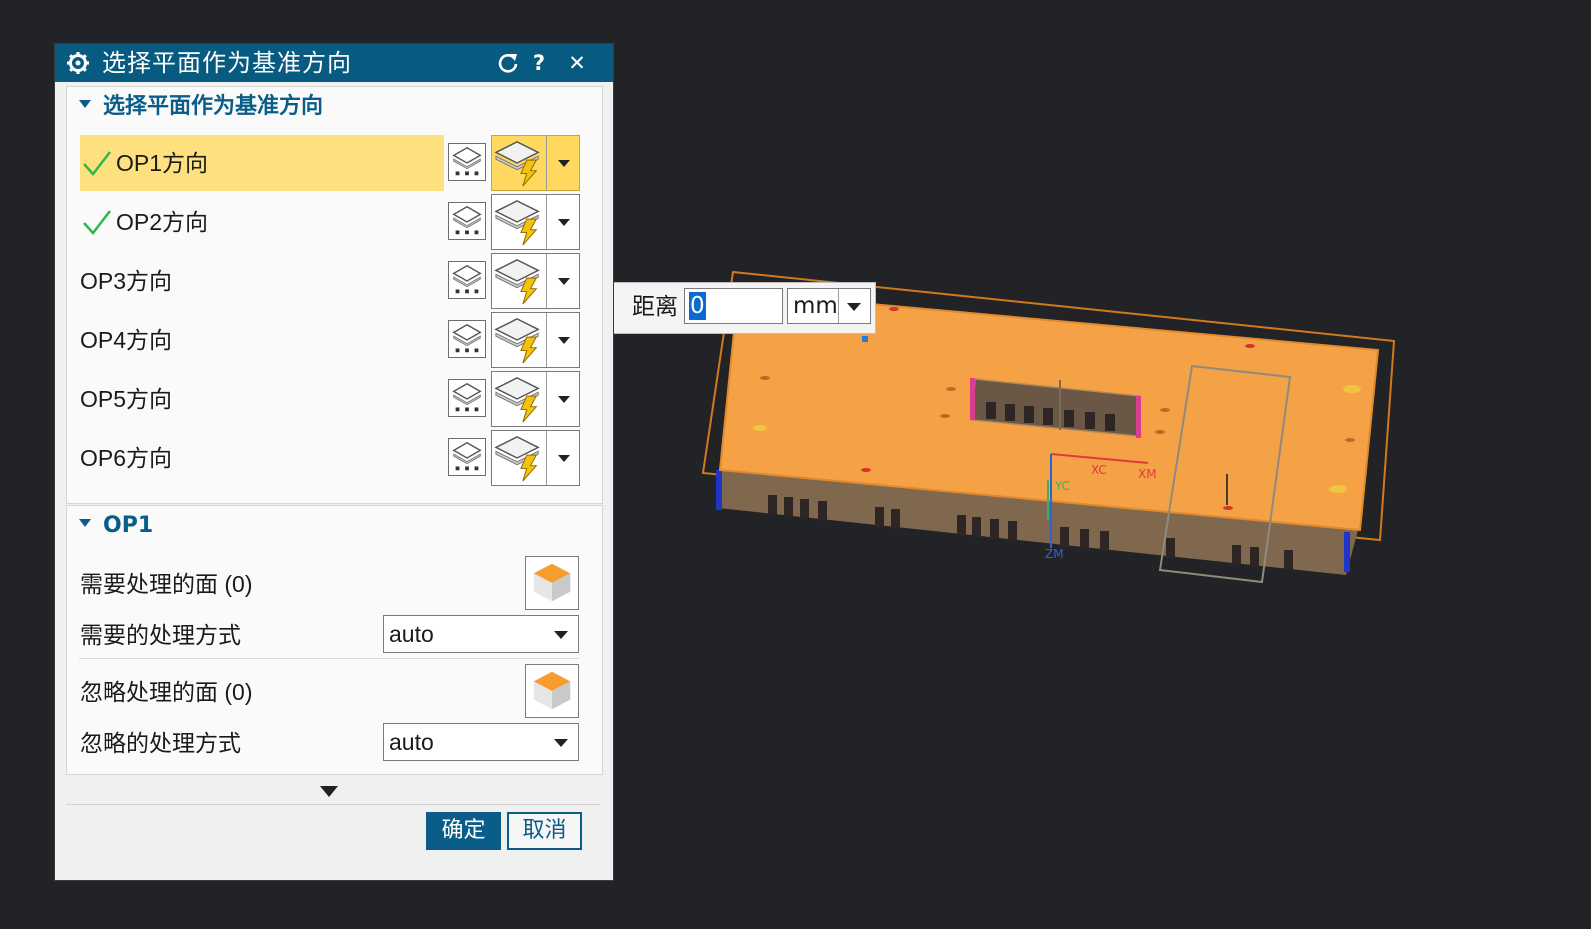 This screenshot has height=929, width=1591. What do you see at coordinates (1347, 552) in the screenshot?
I see `plate-edge-right` at bounding box center [1347, 552].